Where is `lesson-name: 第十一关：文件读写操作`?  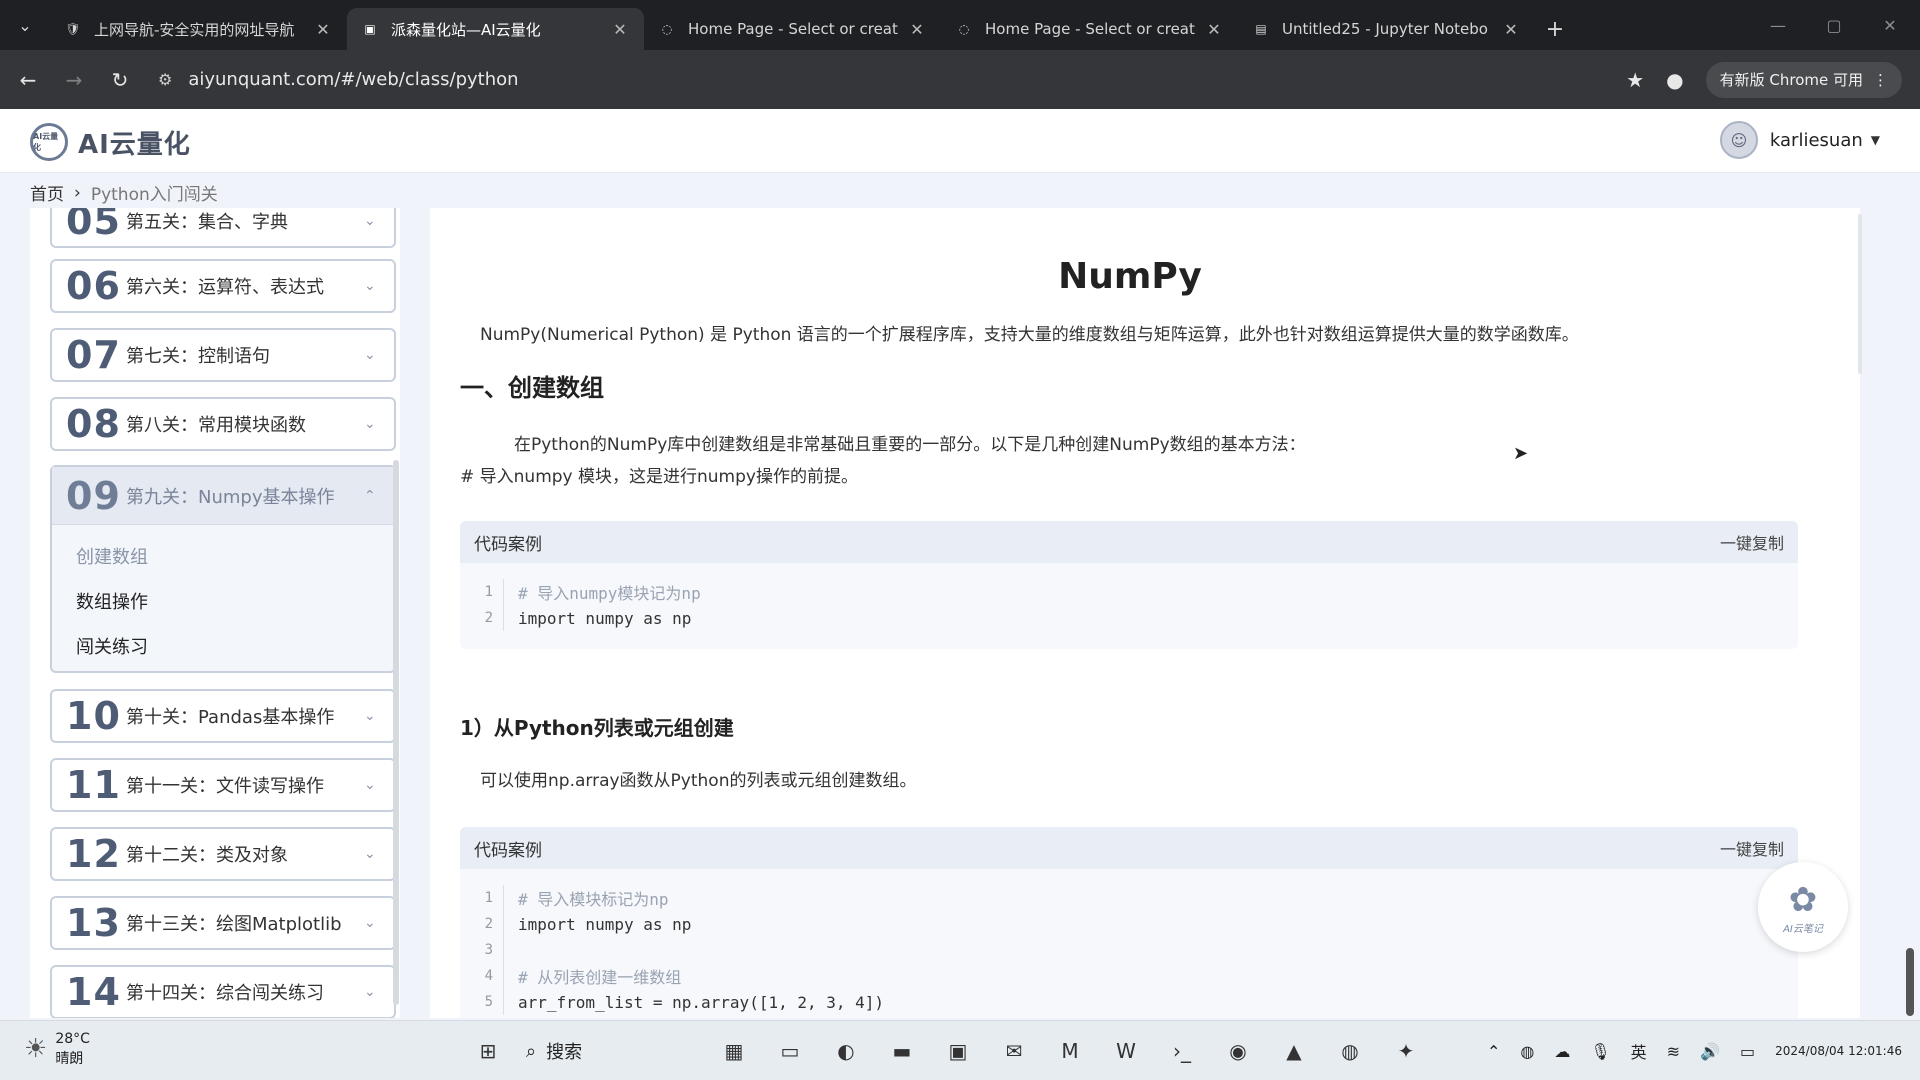 lesson-name: 第十一关：文件读写操作 is located at coordinates (225, 786).